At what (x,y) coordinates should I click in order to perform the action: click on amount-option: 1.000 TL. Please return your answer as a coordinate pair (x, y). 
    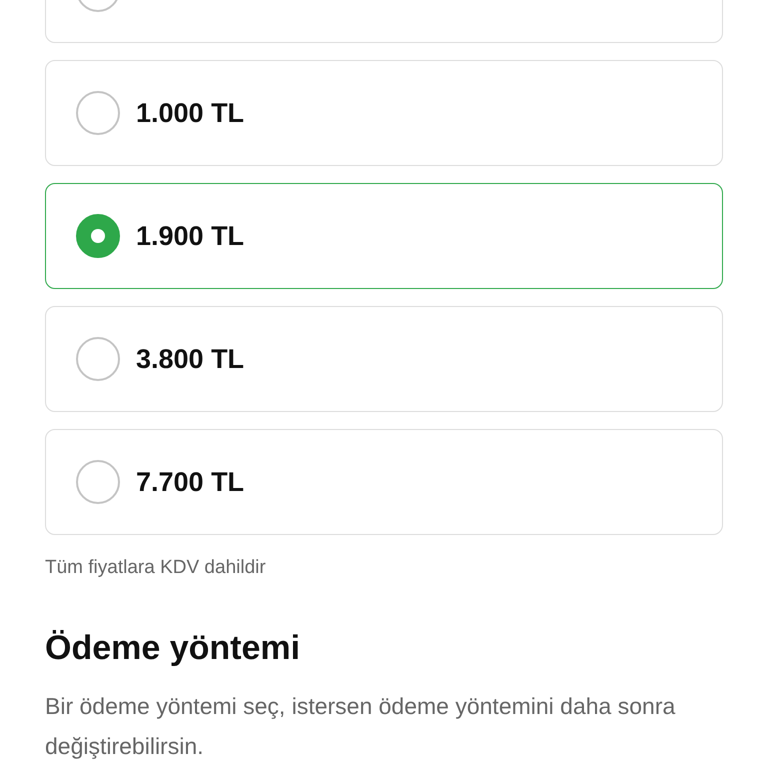
    Looking at the image, I should click on (384, 113).